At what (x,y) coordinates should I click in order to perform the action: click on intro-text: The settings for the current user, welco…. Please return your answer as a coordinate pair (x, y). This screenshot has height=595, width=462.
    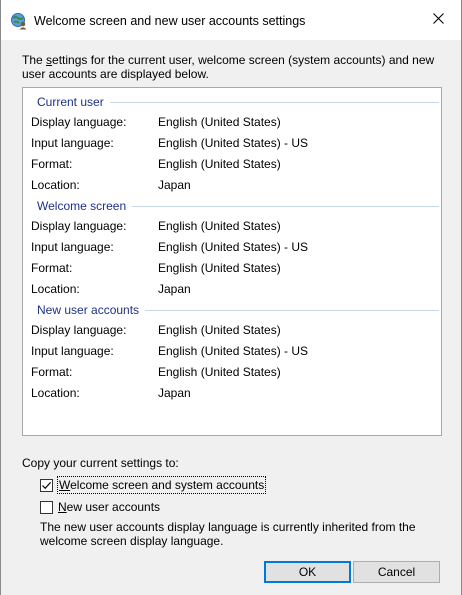
    Looking at the image, I should click on (228, 67).